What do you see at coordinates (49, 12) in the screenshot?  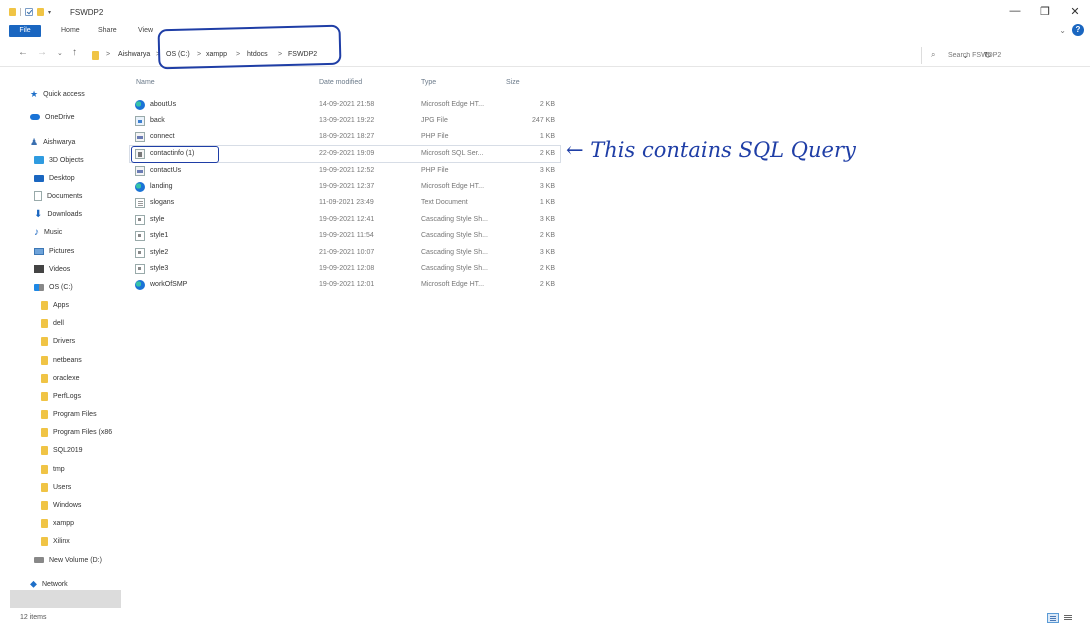 I see `customize-toolbar-chevron-icon: ▾` at bounding box center [49, 12].